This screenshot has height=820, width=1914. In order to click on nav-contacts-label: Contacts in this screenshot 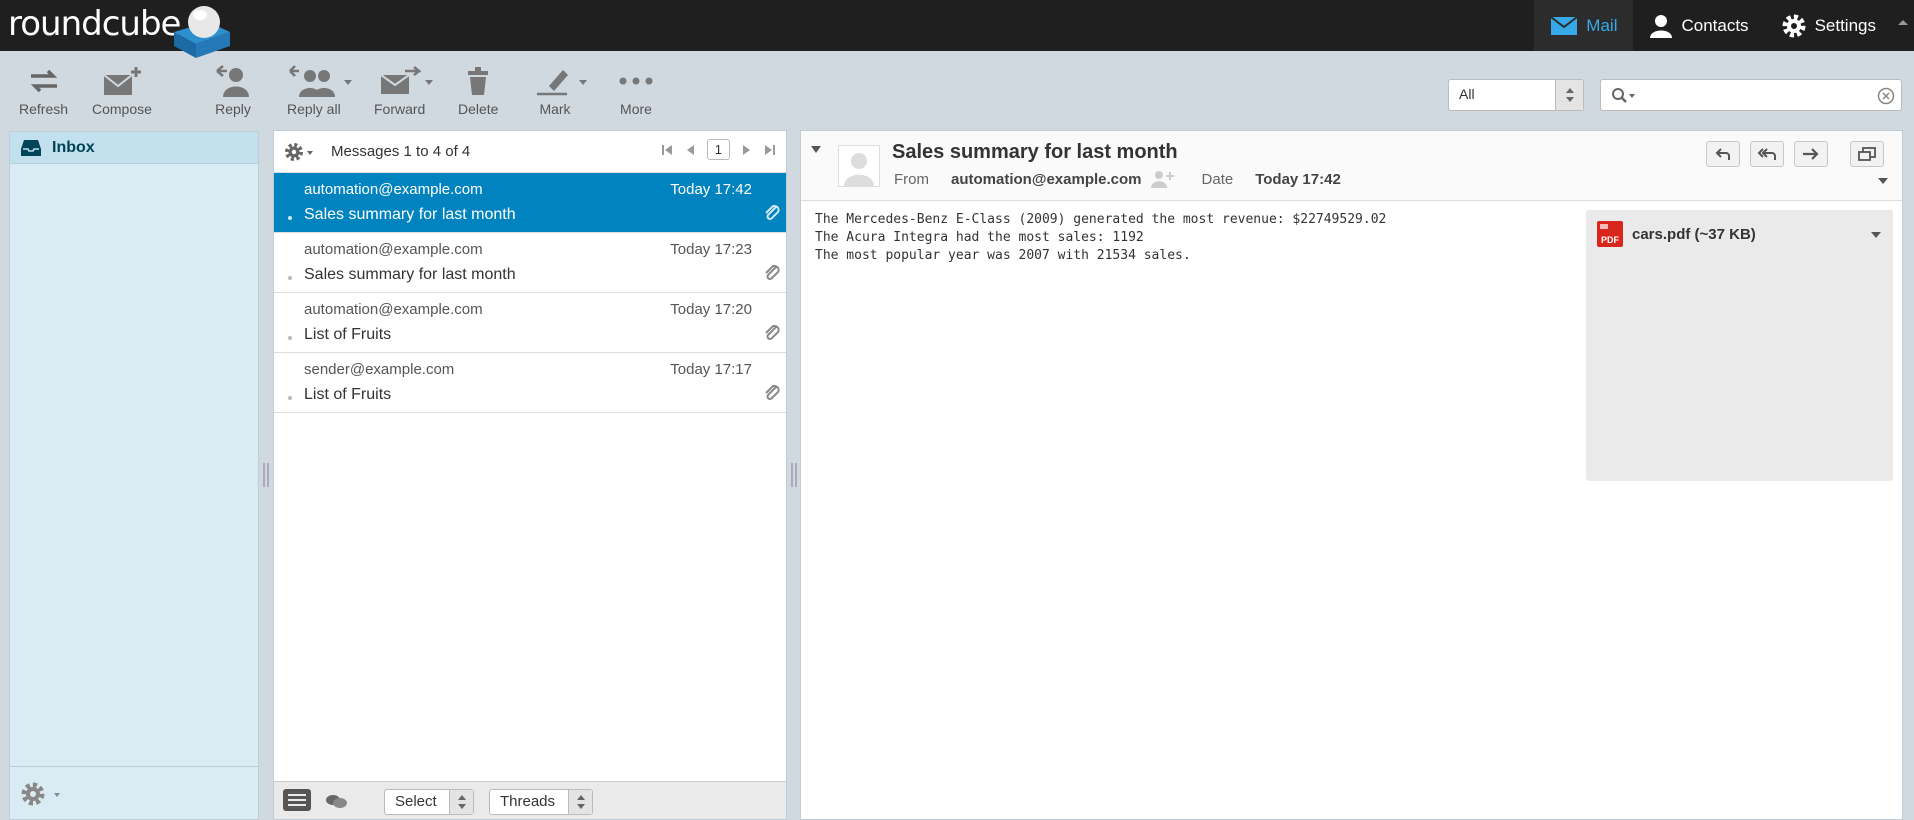, I will do `click(1715, 25)`.